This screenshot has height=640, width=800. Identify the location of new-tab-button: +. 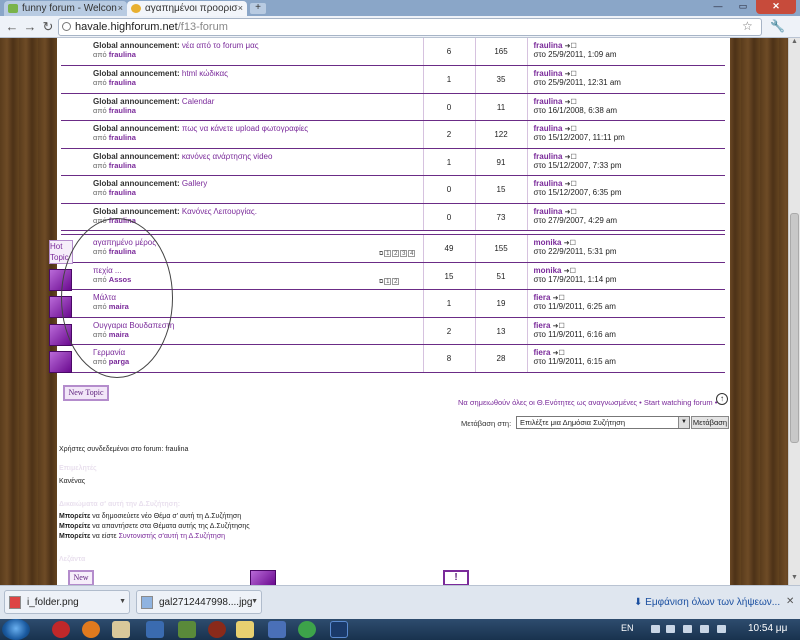
(258, 8).